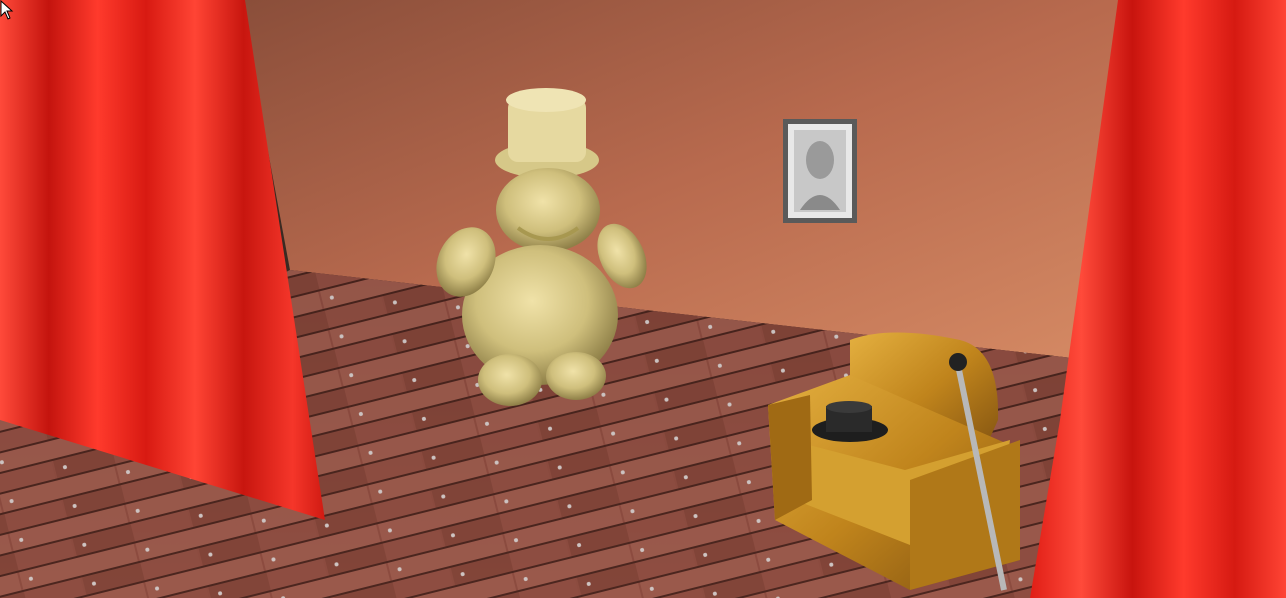 This screenshot has width=1286, height=598. Describe the element at coordinates (820, 171) in the screenshot. I see `framed-portrait` at that location.